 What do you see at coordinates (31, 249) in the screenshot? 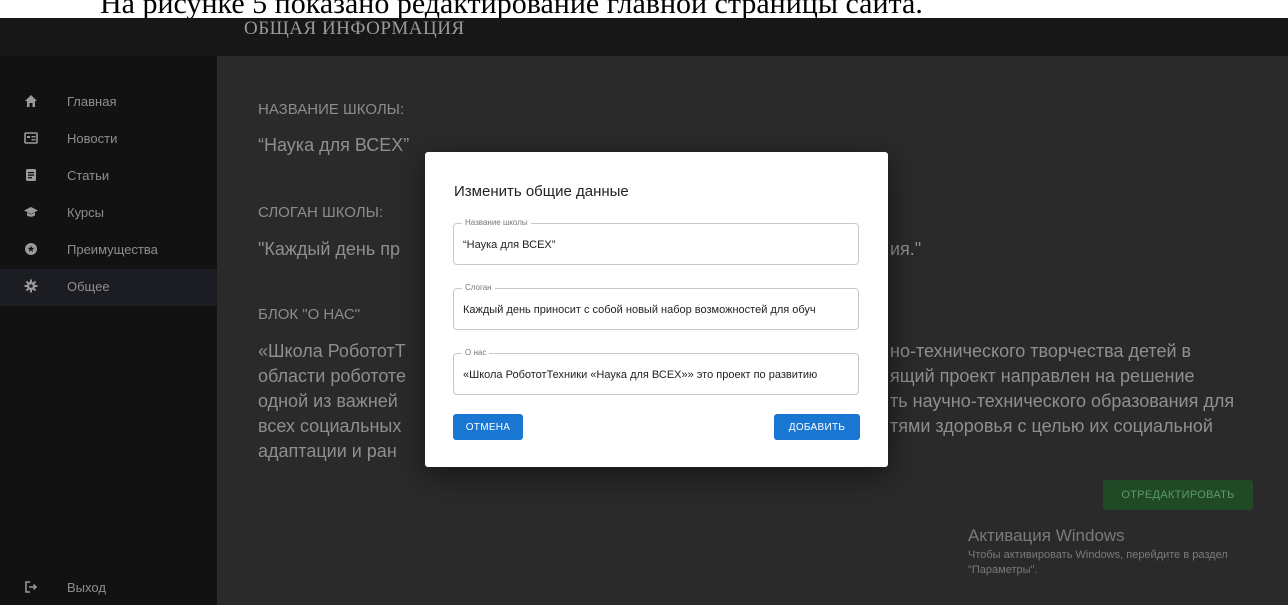
I see `star-circle-icon` at bounding box center [31, 249].